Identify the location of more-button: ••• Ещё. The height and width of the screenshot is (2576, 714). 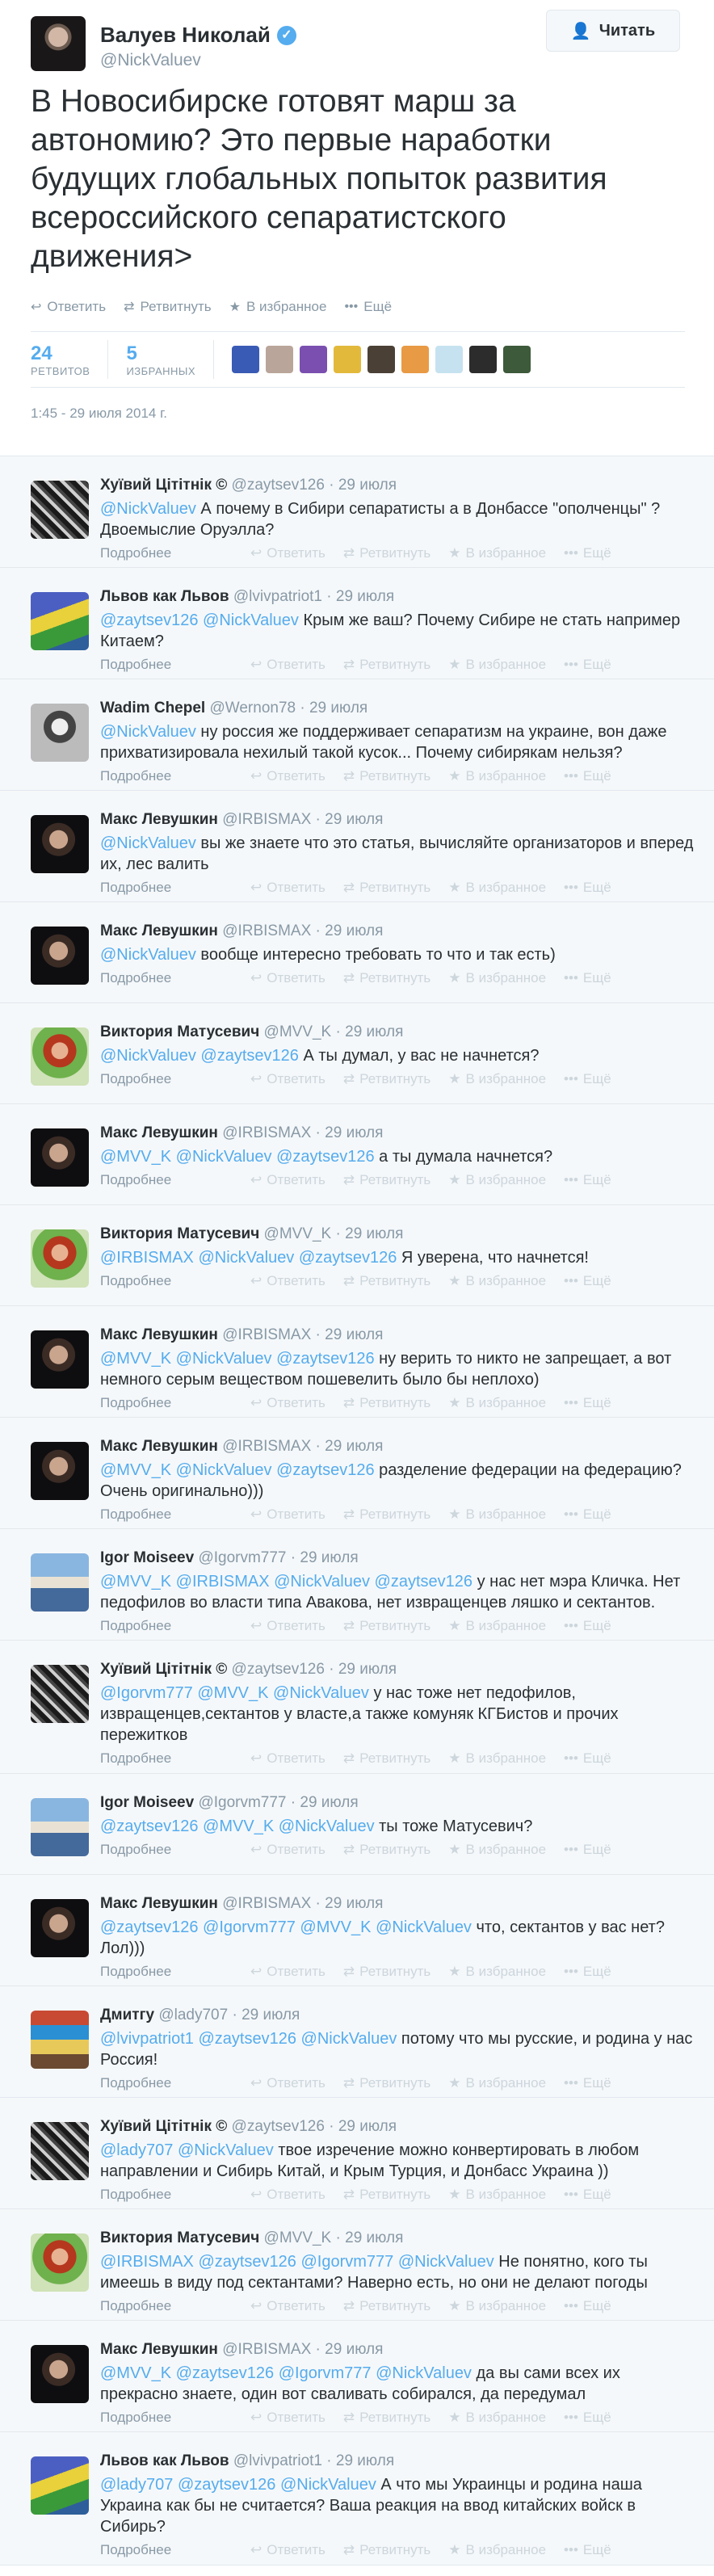
(368, 307).